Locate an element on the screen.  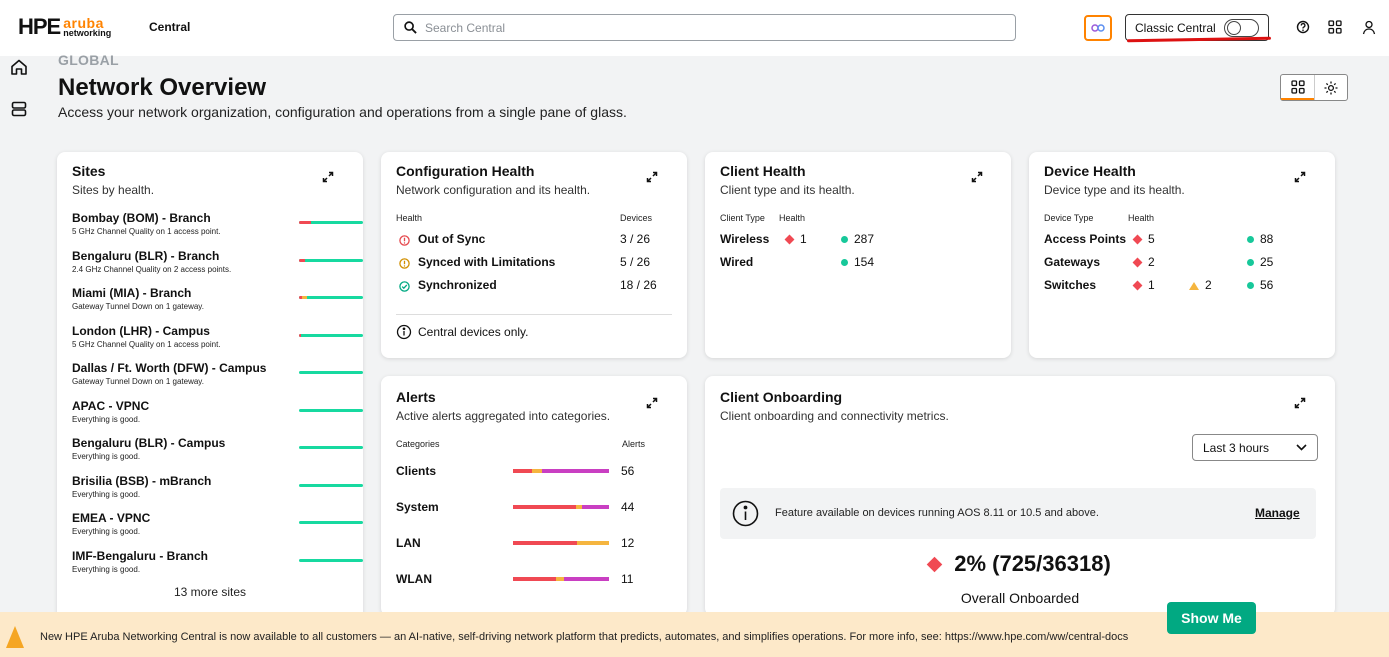
search-box is located at coordinates (704, 27).